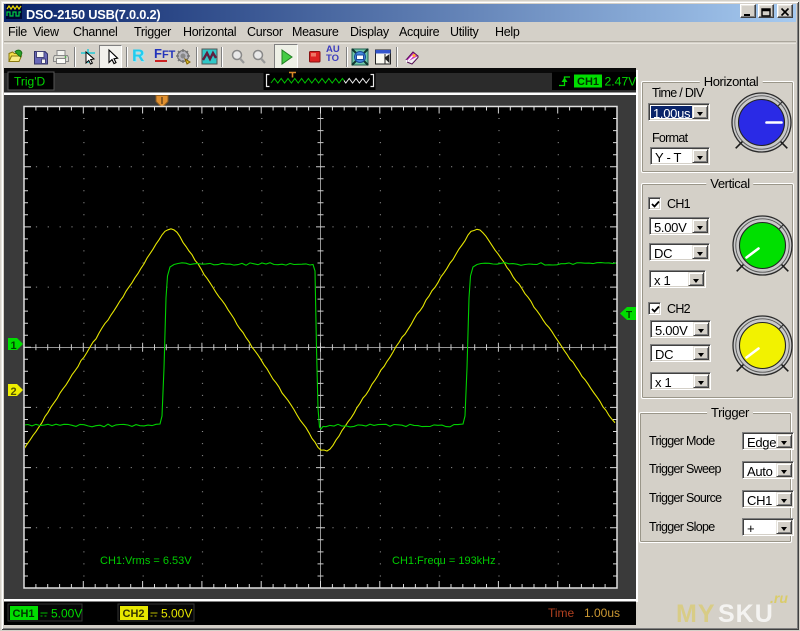 This screenshot has height=631, width=800. I want to click on svg-text: 1, so click(14, 346).